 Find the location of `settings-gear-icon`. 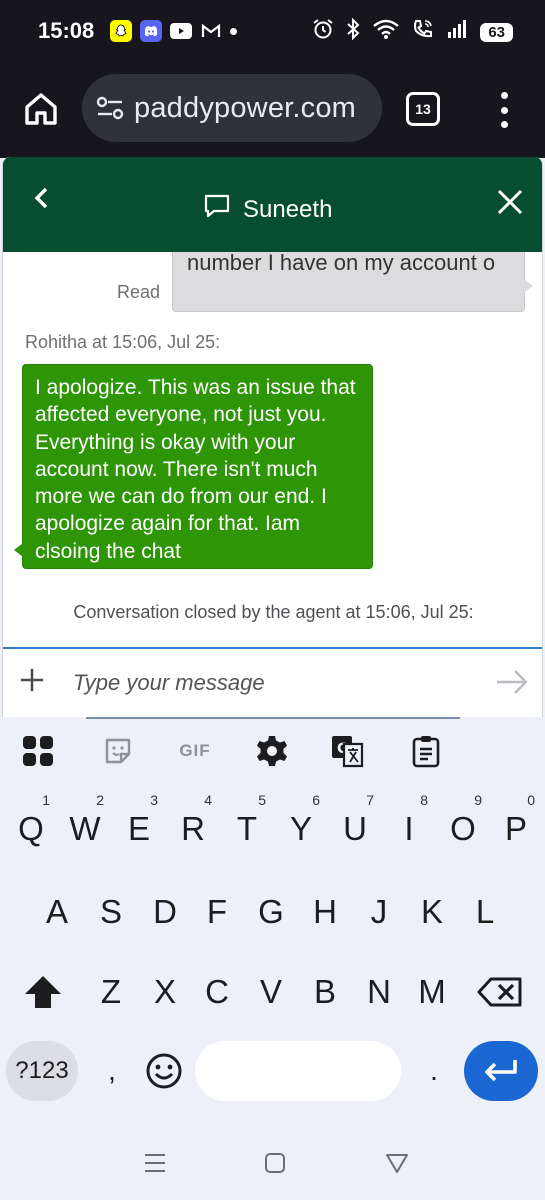

settings-gear-icon is located at coordinates (272, 751).